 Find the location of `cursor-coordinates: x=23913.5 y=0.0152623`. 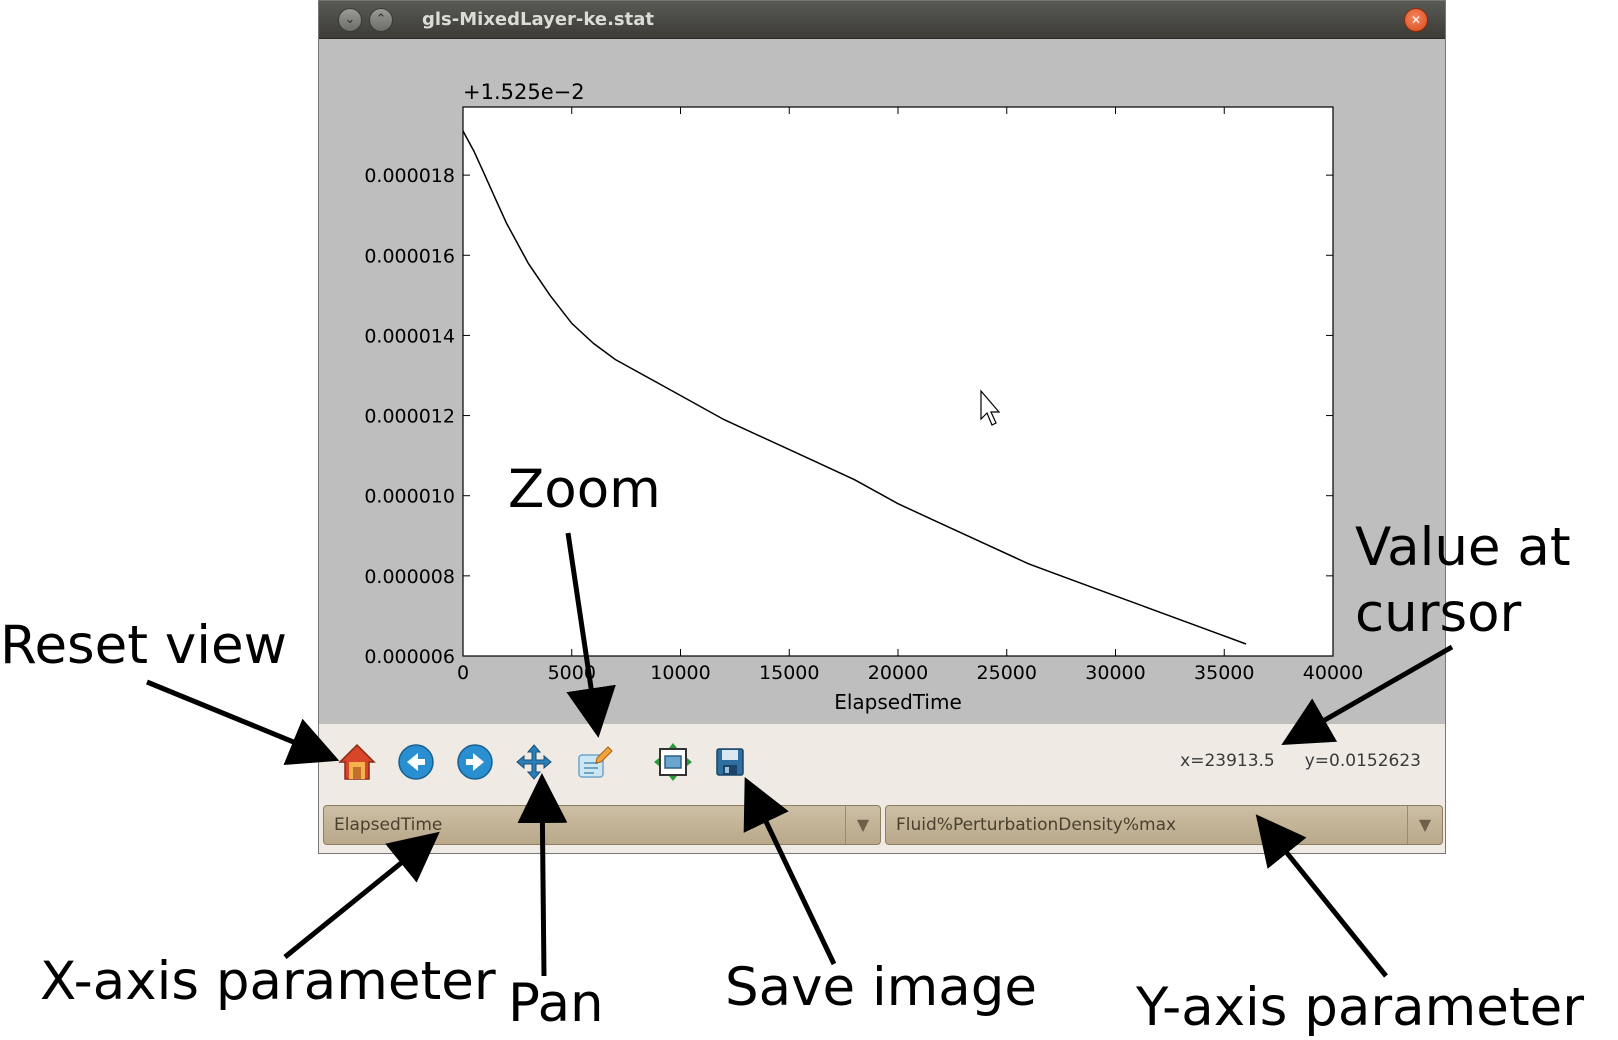

cursor-coordinates: x=23913.5 y=0.0152623 is located at coordinates (1300, 761).